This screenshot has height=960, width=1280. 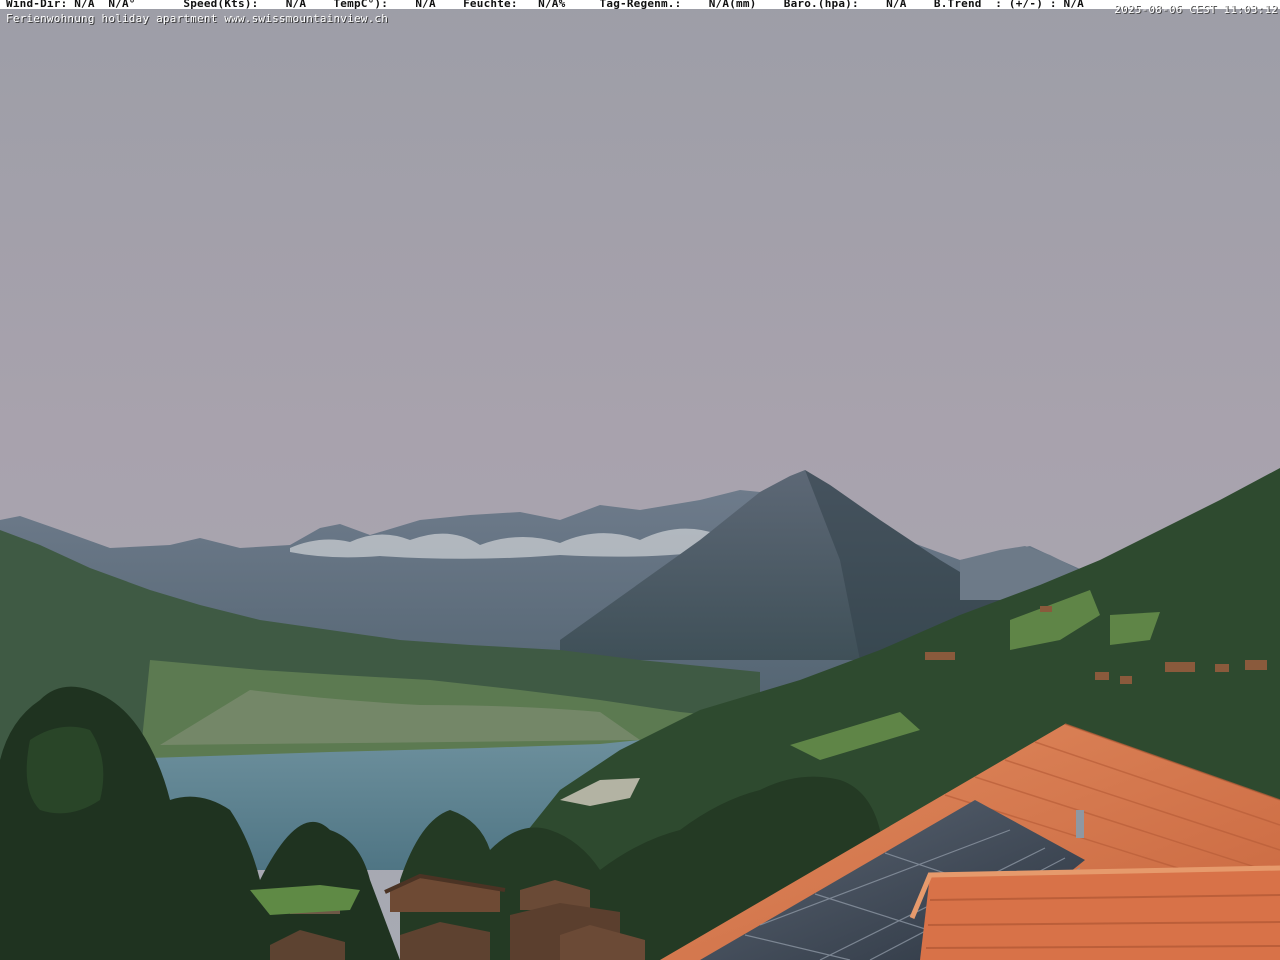 What do you see at coordinates (1080, 824) in the screenshot?
I see `roof-vent-pipe` at bounding box center [1080, 824].